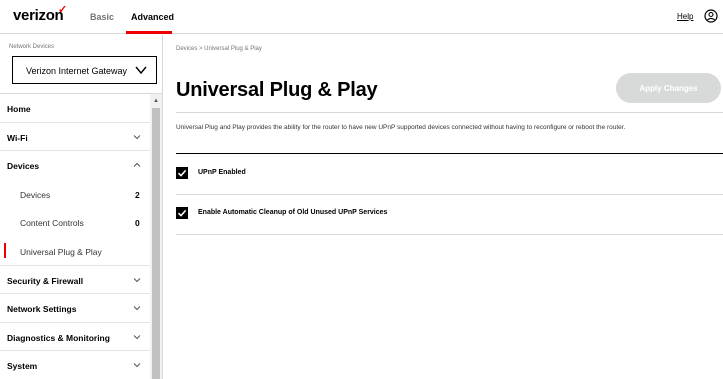 This screenshot has width=723, height=379. What do you see at coordinates (156, 243) in the screenshot?
I see `scrollbar-thumb` at bounding box center [156, 243].